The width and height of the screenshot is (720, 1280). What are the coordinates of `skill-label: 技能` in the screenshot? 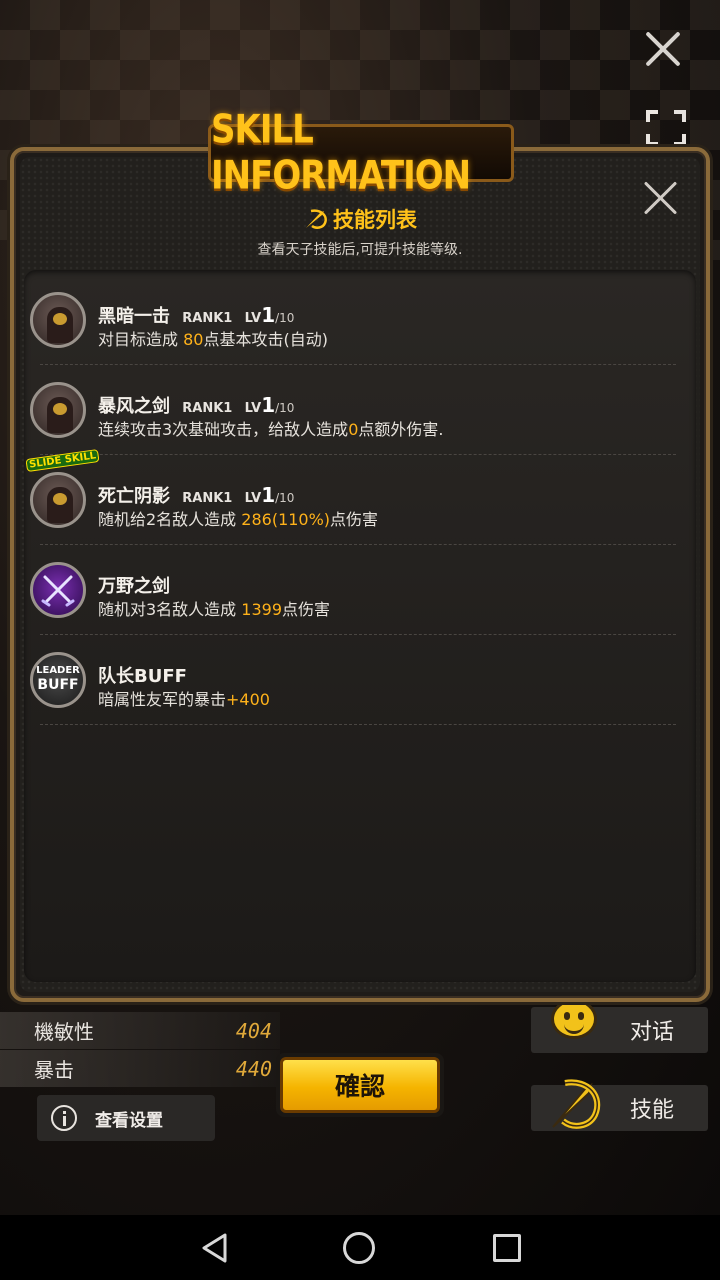 It's located at (651, 1110).